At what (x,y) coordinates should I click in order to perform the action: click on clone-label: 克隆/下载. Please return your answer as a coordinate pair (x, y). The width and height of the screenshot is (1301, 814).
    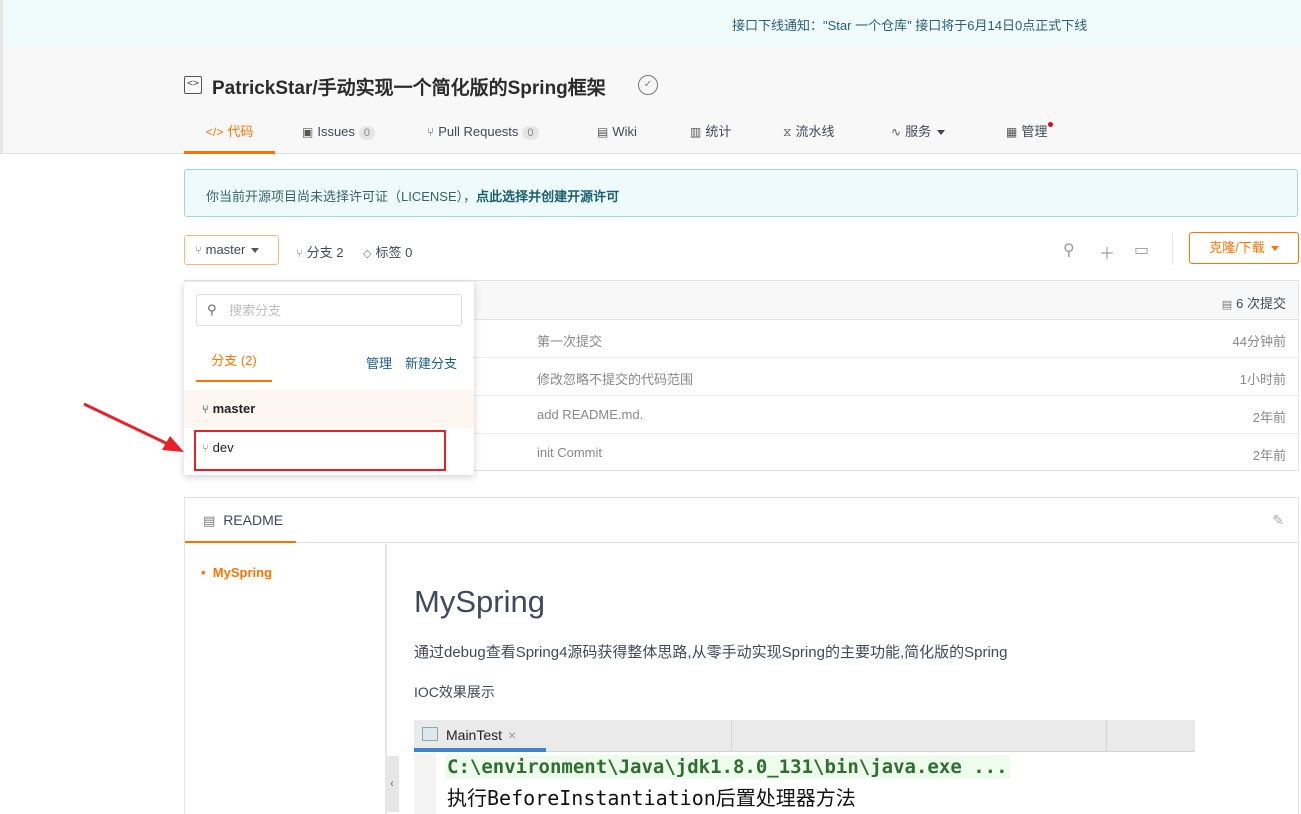
    Looking at the image, I should click on (1237, 247).